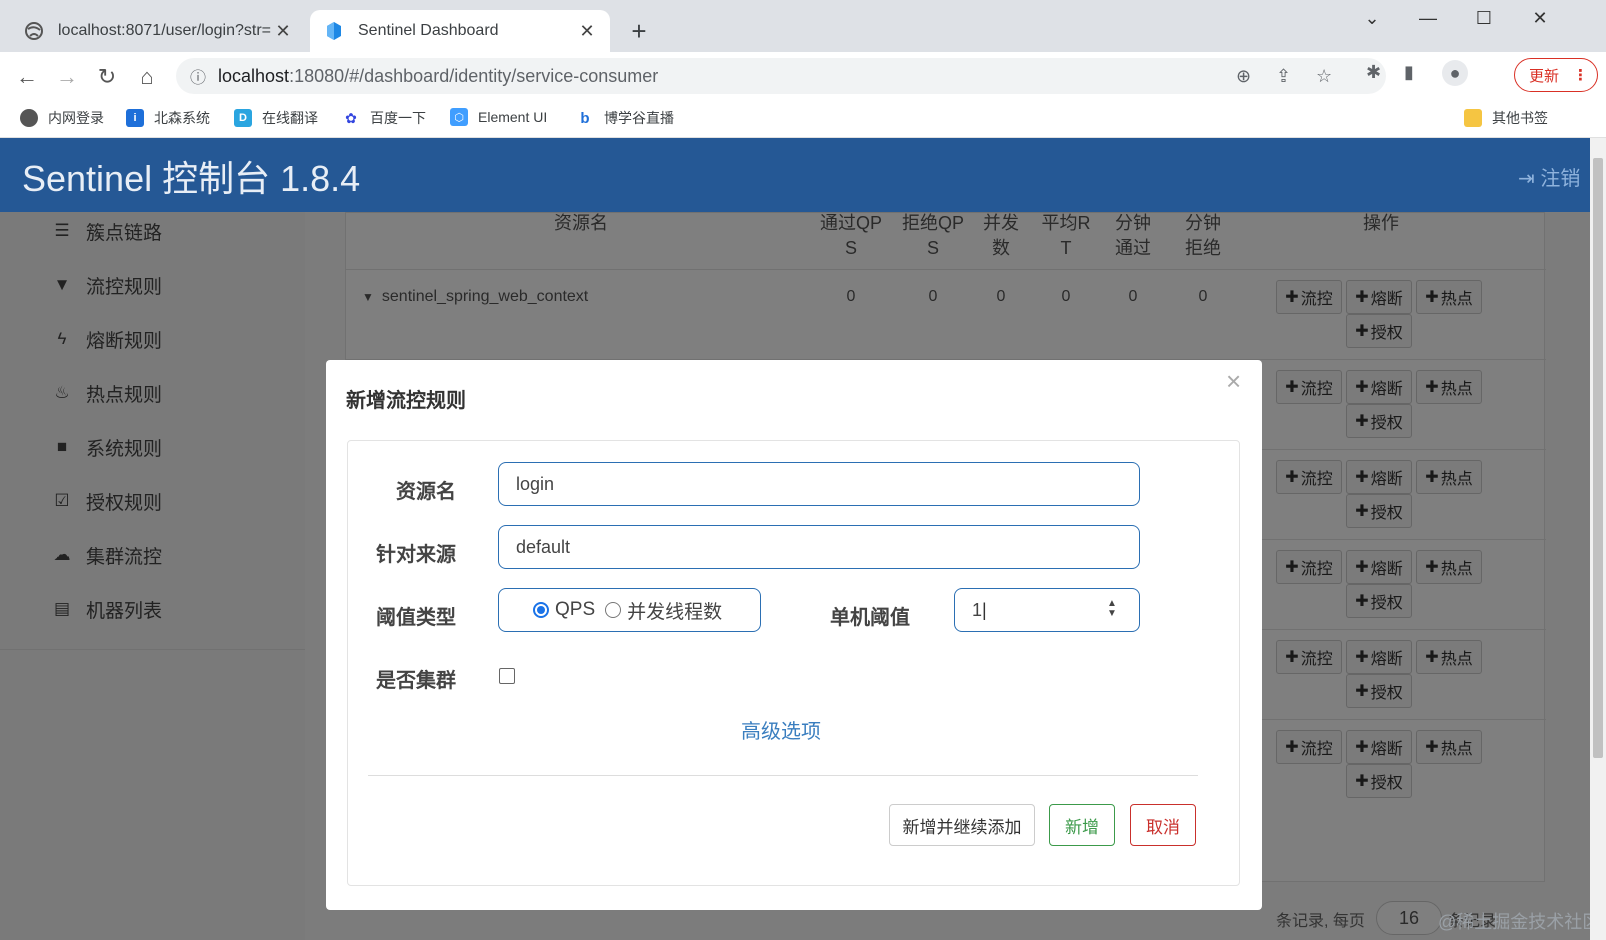  What do you see at coordinates (1047, 610) in the screenshot?
I see `single-threshold-input: 1 | ▲ ▼` at bounding box center [1047, 610].